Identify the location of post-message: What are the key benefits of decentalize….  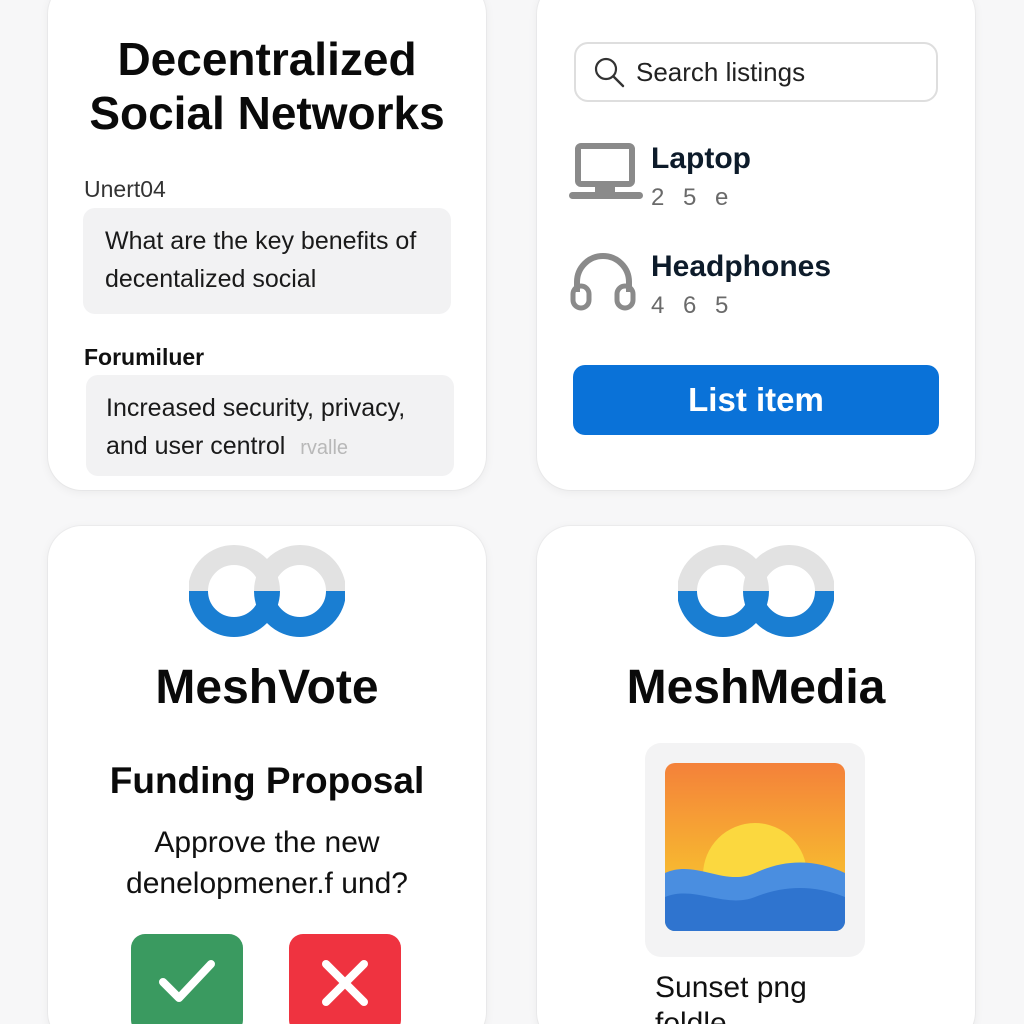
(267, 261).